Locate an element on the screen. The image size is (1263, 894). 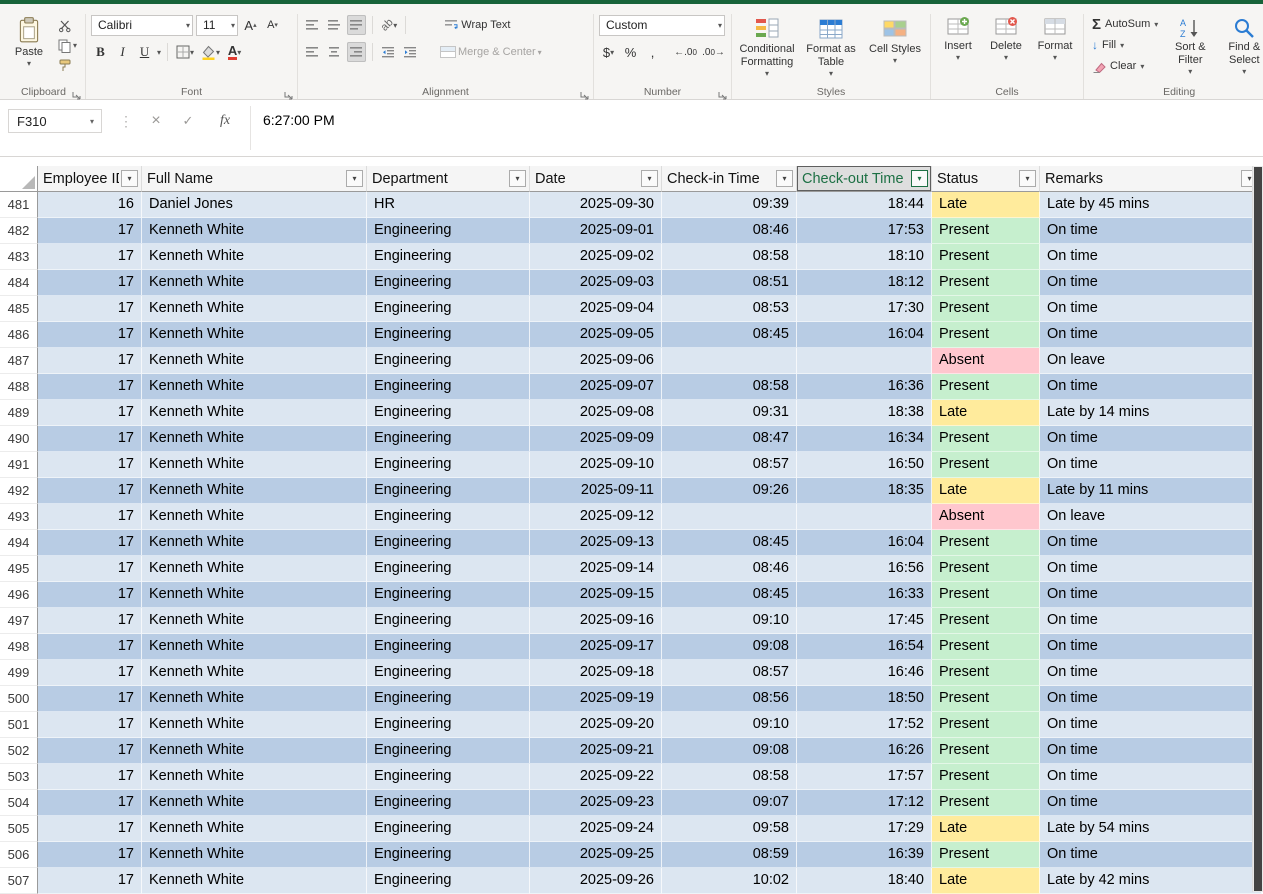
cell: 2025-09-13 is located at coordinates (596, 543).